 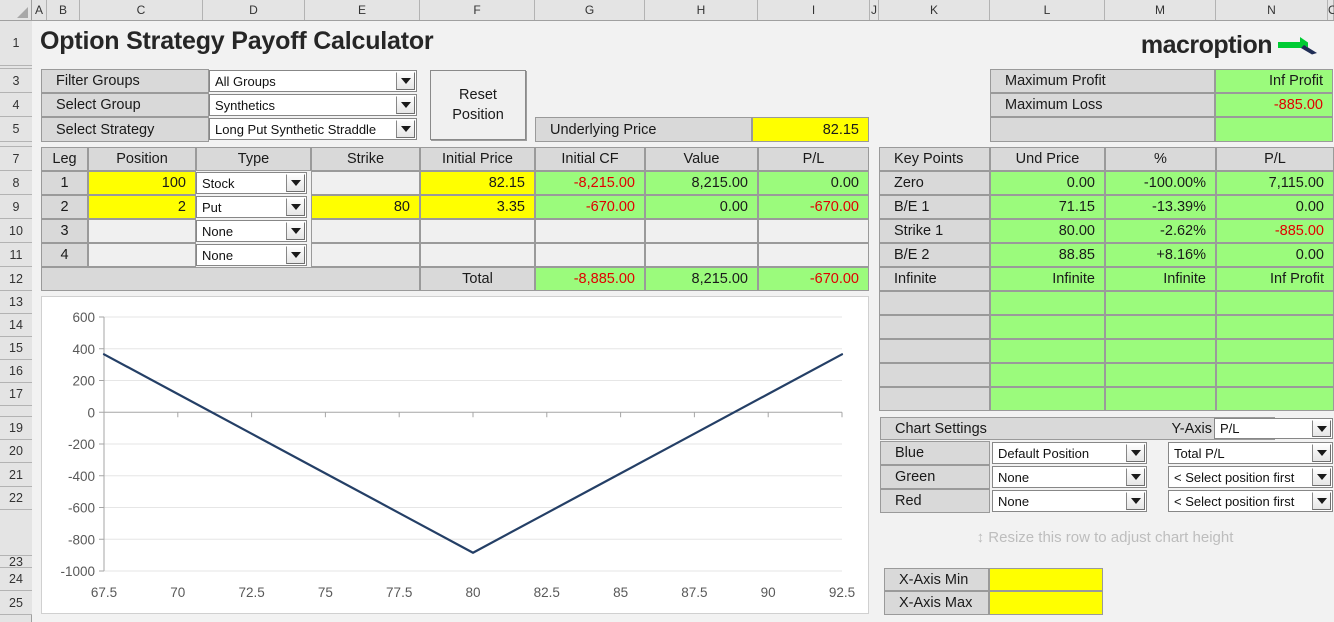 I want to click on column-header-D: D, so click(x=254, y=10).